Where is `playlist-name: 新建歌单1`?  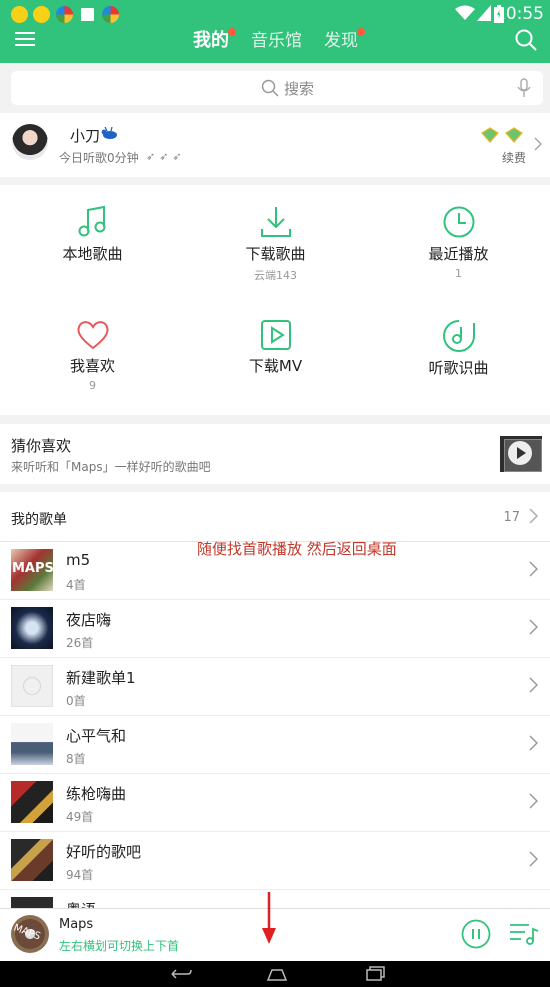
playlist-name: 新建歌单1 is located at coordinates (101, 678).